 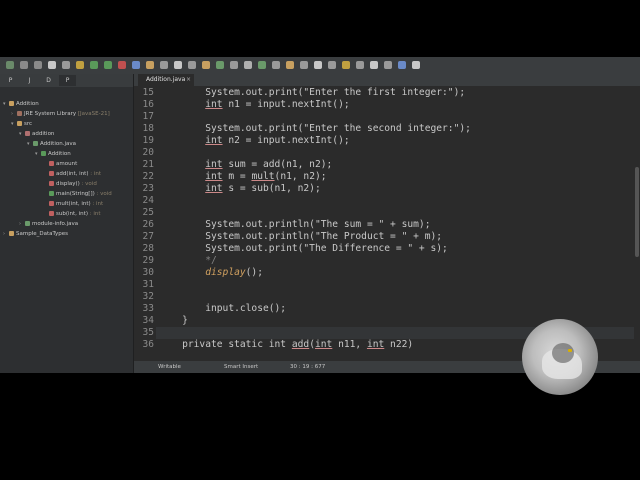 What do you see at coordinates (88, 184) in the screenshot?
I see `tree-item-type: : void` at bounding box center [88, 184].